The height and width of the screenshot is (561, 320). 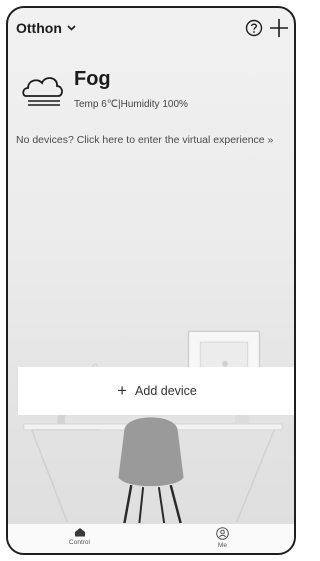 I want to click on bottom-navigation: Control Me, so click(x=151, y=538).